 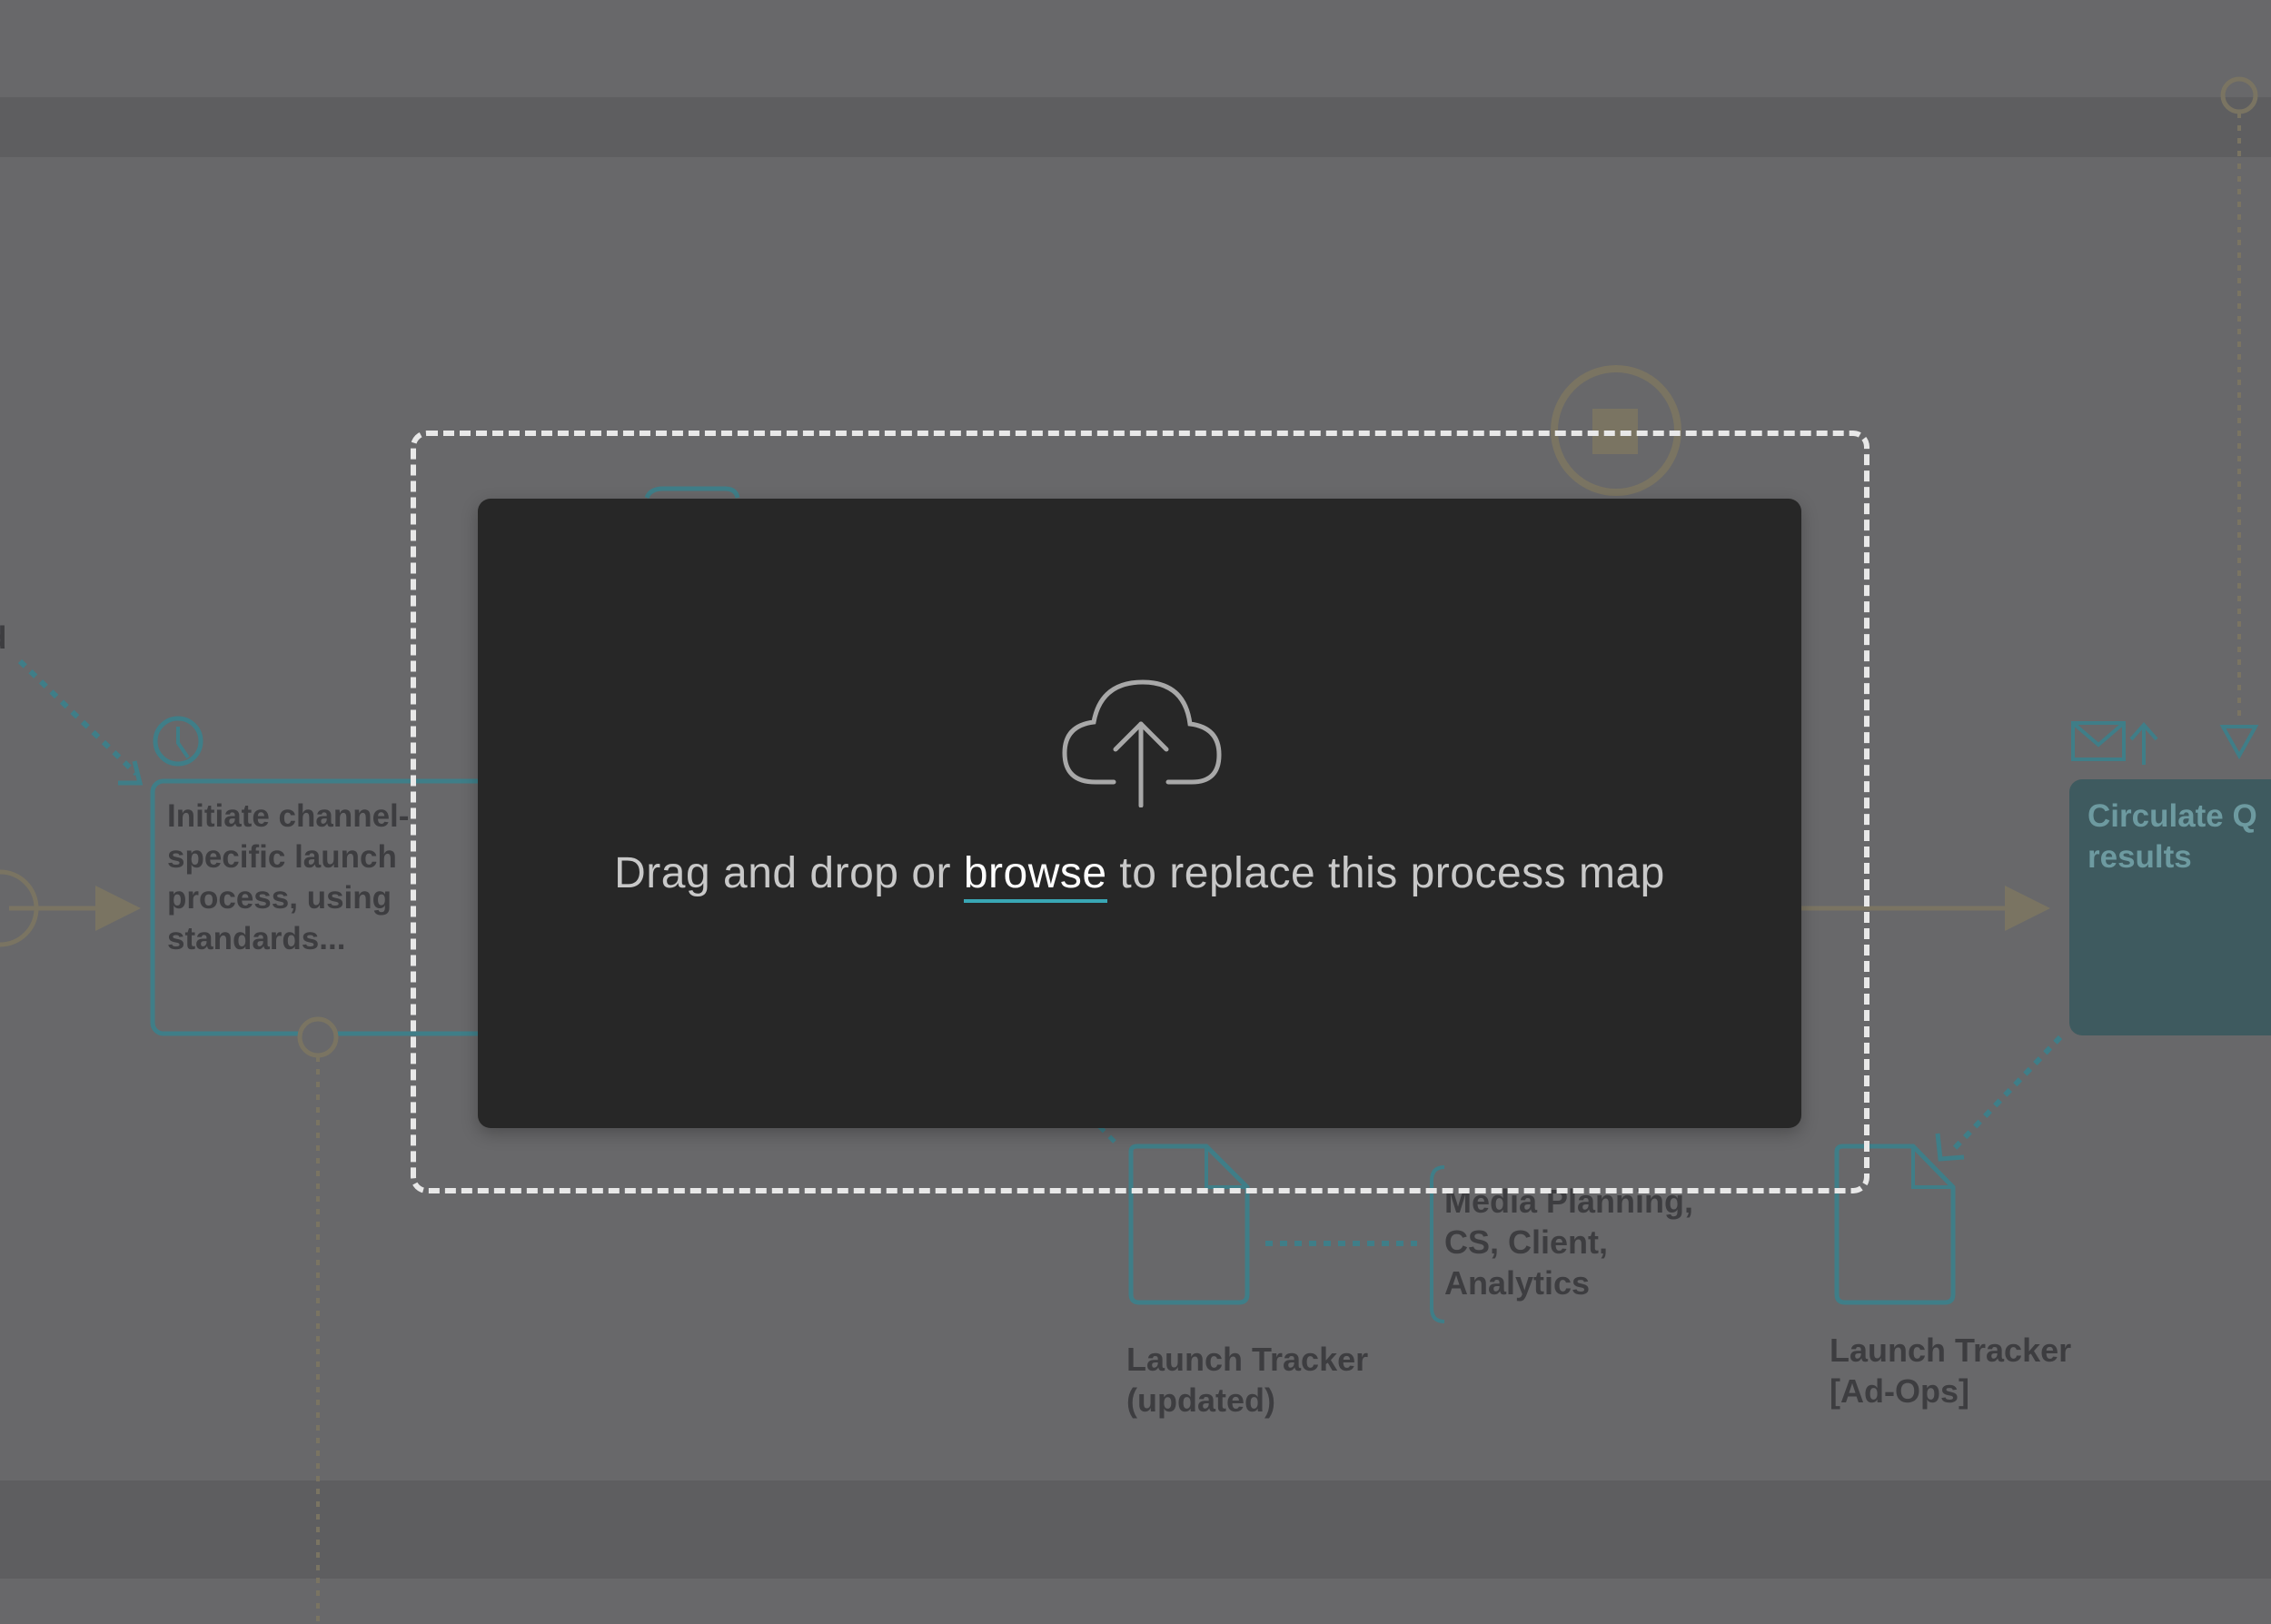 What do you see at coordinates (178, 741) in the screenshot?
I see `timer-icon` at bounding box center [178, 741].